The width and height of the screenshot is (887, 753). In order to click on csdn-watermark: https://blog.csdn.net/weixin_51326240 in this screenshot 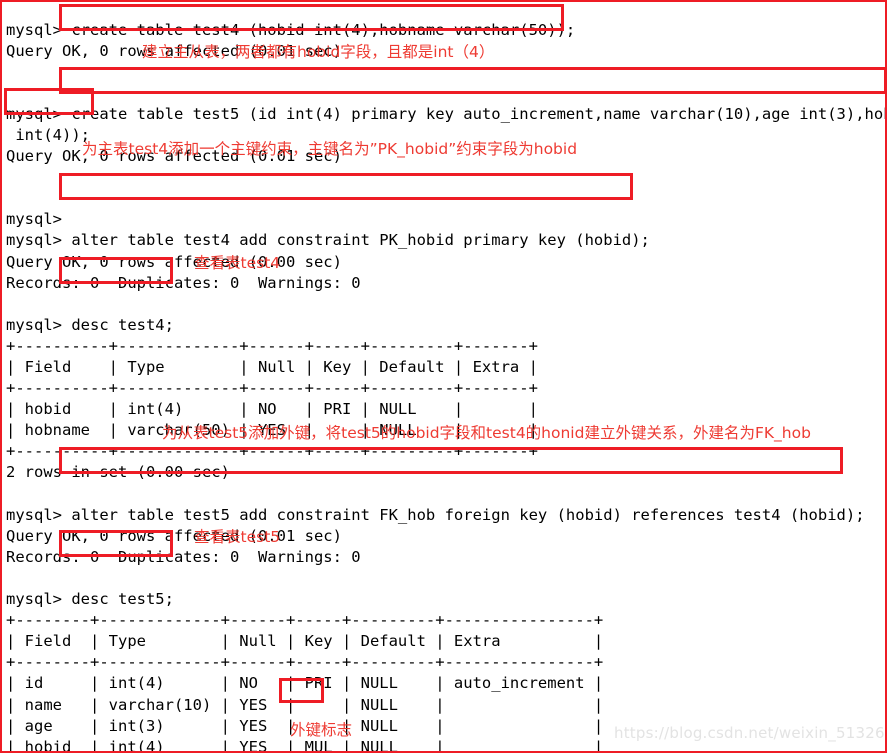, I will do `click(750, 733)`.